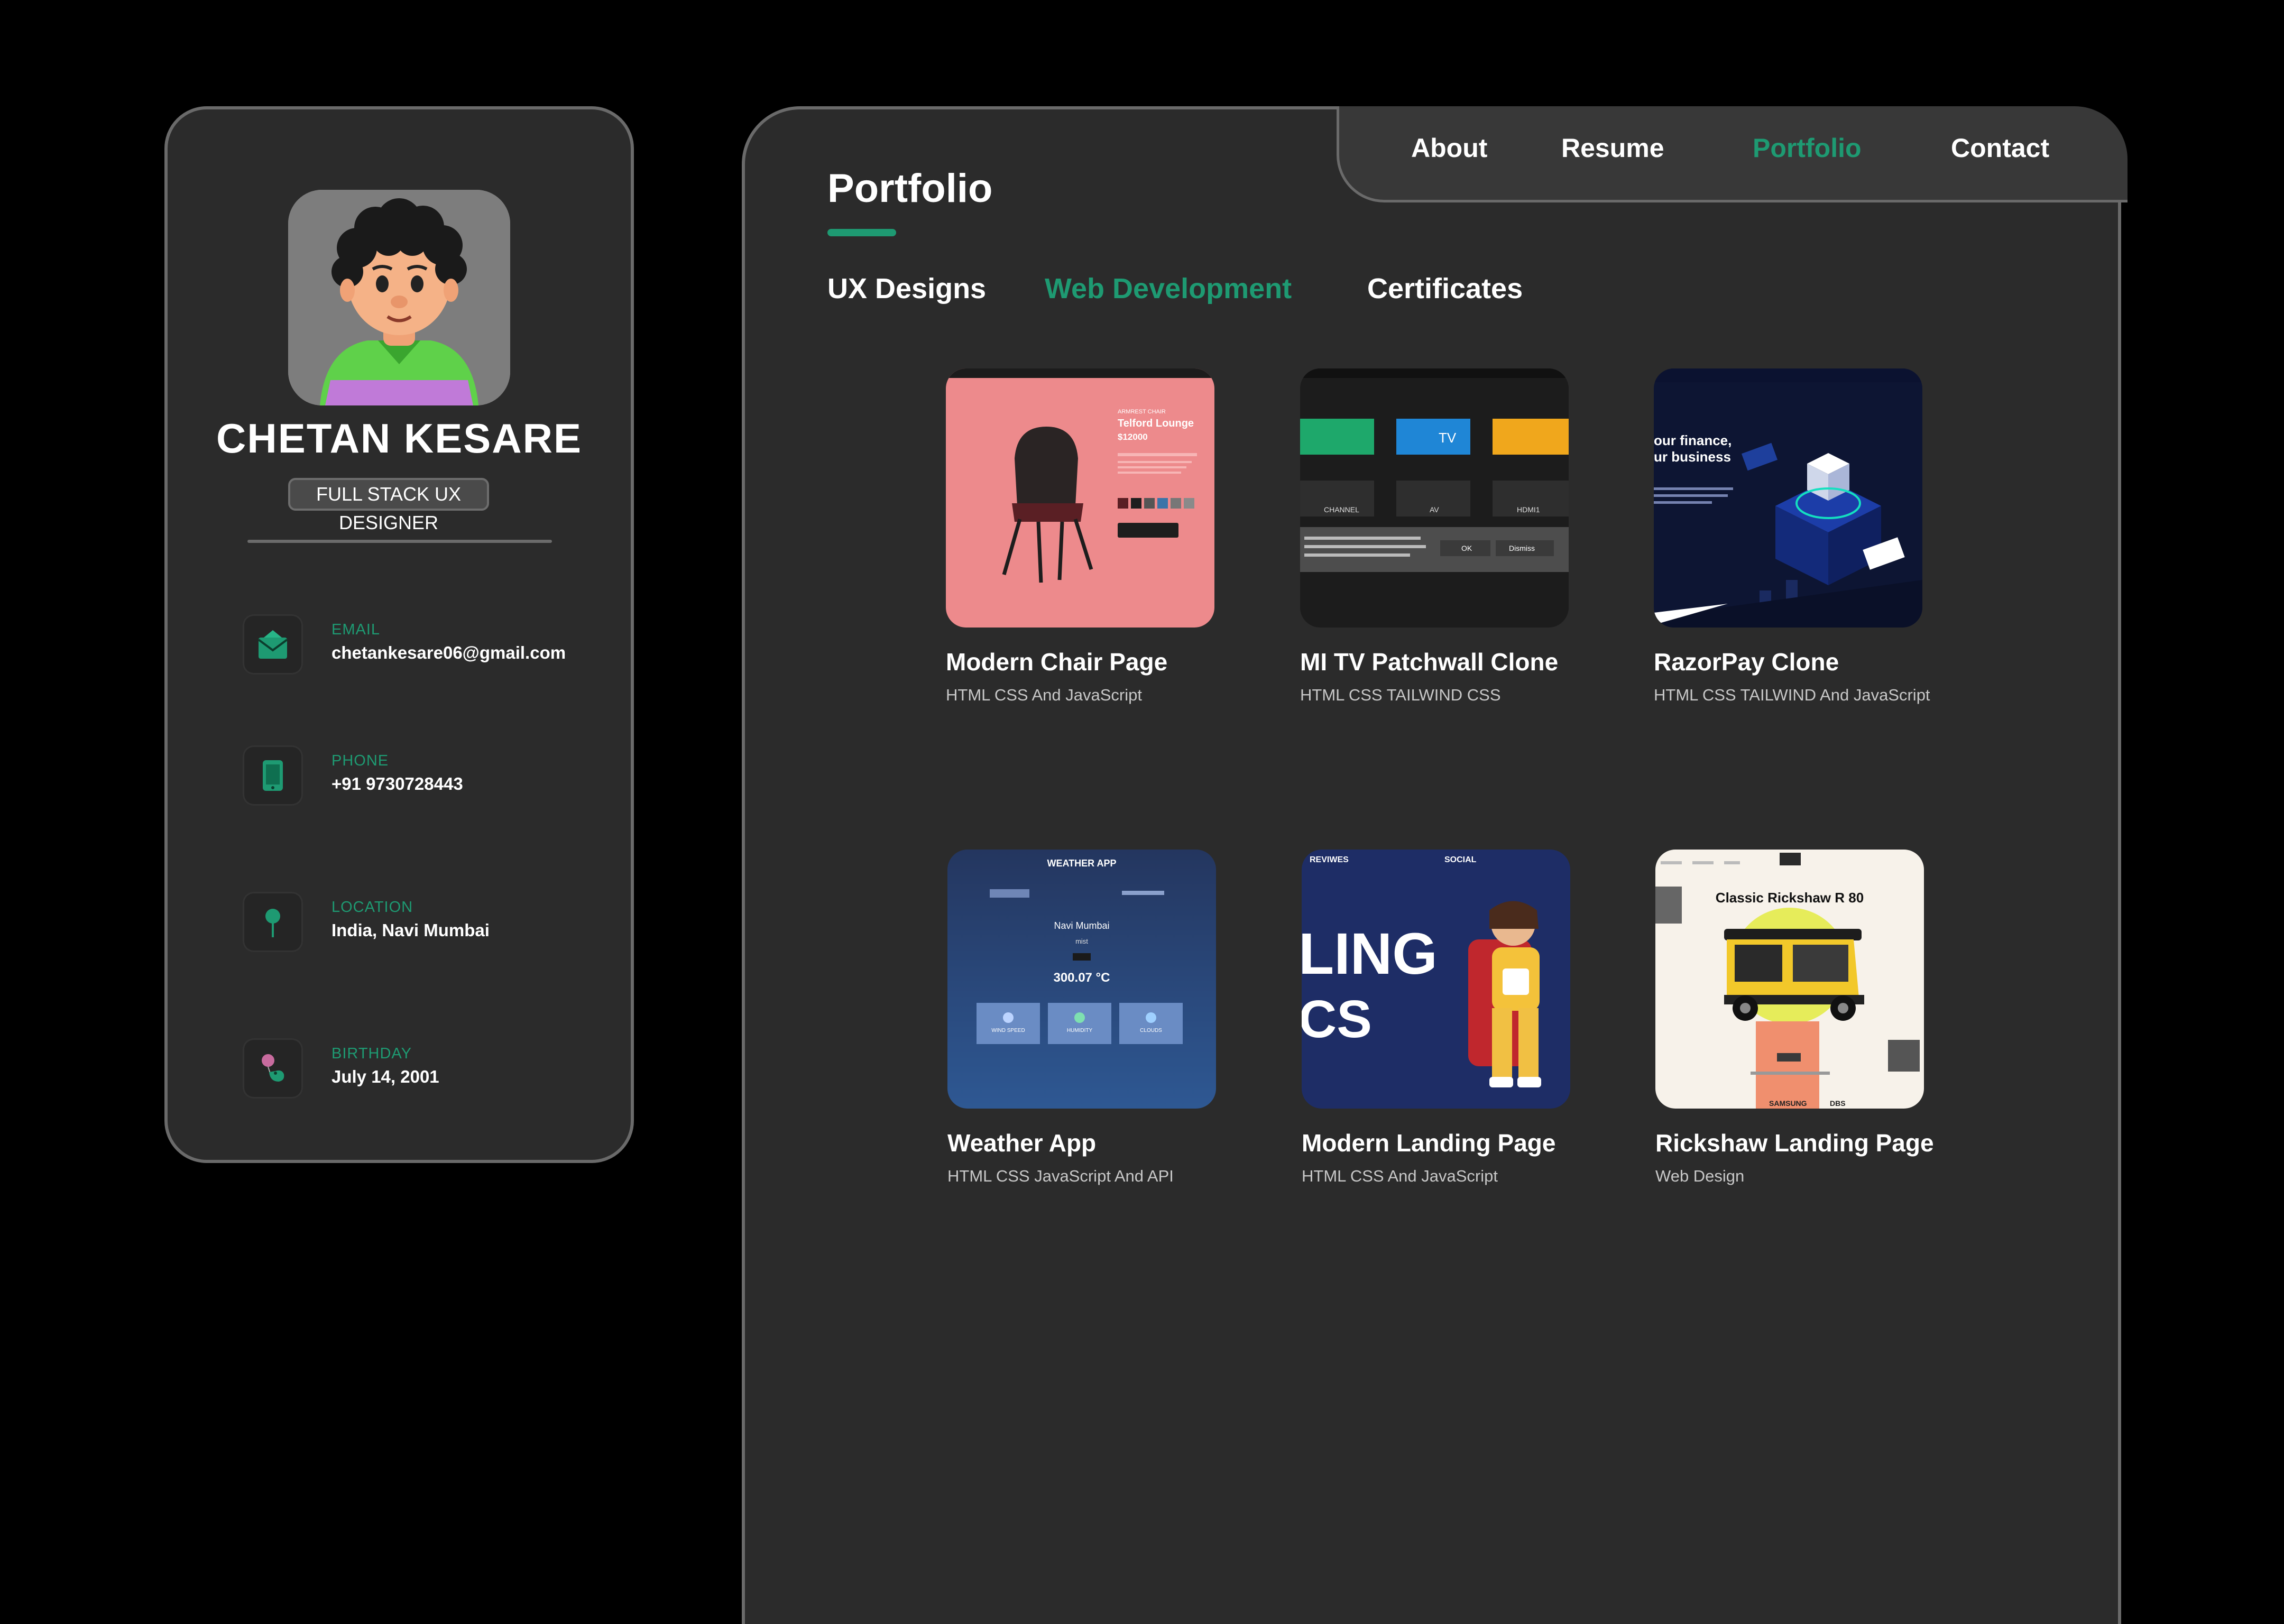 This screenshot has width=2284, height=1624. I want to click on project-title: Rickshaw Landing Page, so click(1794, 1143).